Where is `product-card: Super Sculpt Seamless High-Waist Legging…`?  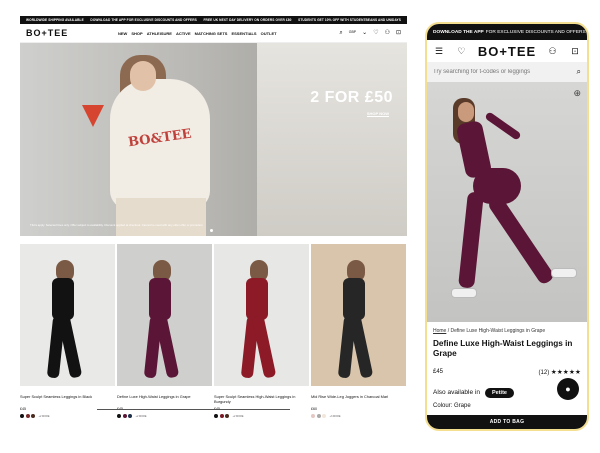
product-card: Super Sculpt Seamless High-Waist Legging… is located at coordinates (261, 331).